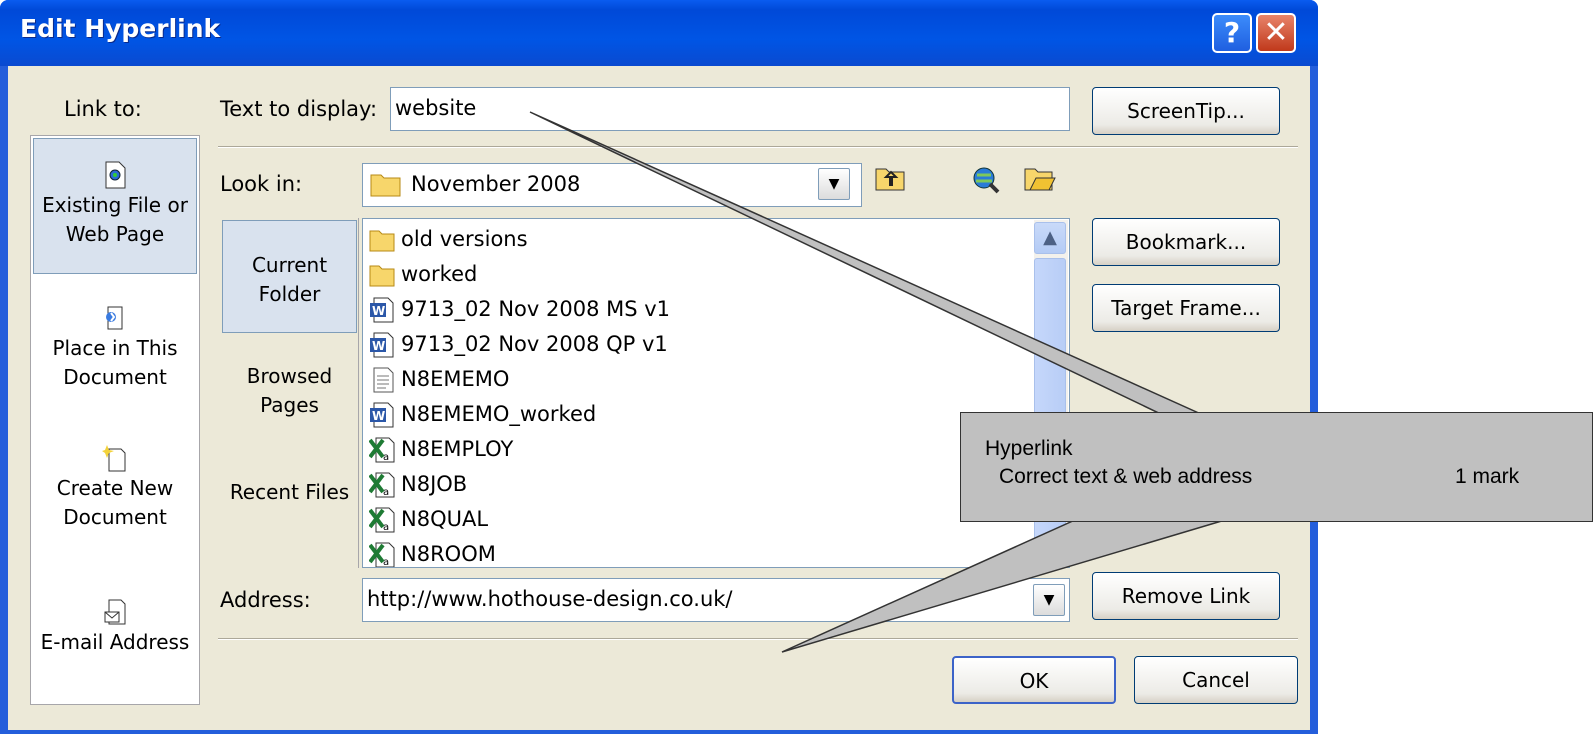  What do you see at coordinates (1487, 476) in the screenshot?
I see `annotation-marks: 1 mark` at bounding box center [1487, 476].